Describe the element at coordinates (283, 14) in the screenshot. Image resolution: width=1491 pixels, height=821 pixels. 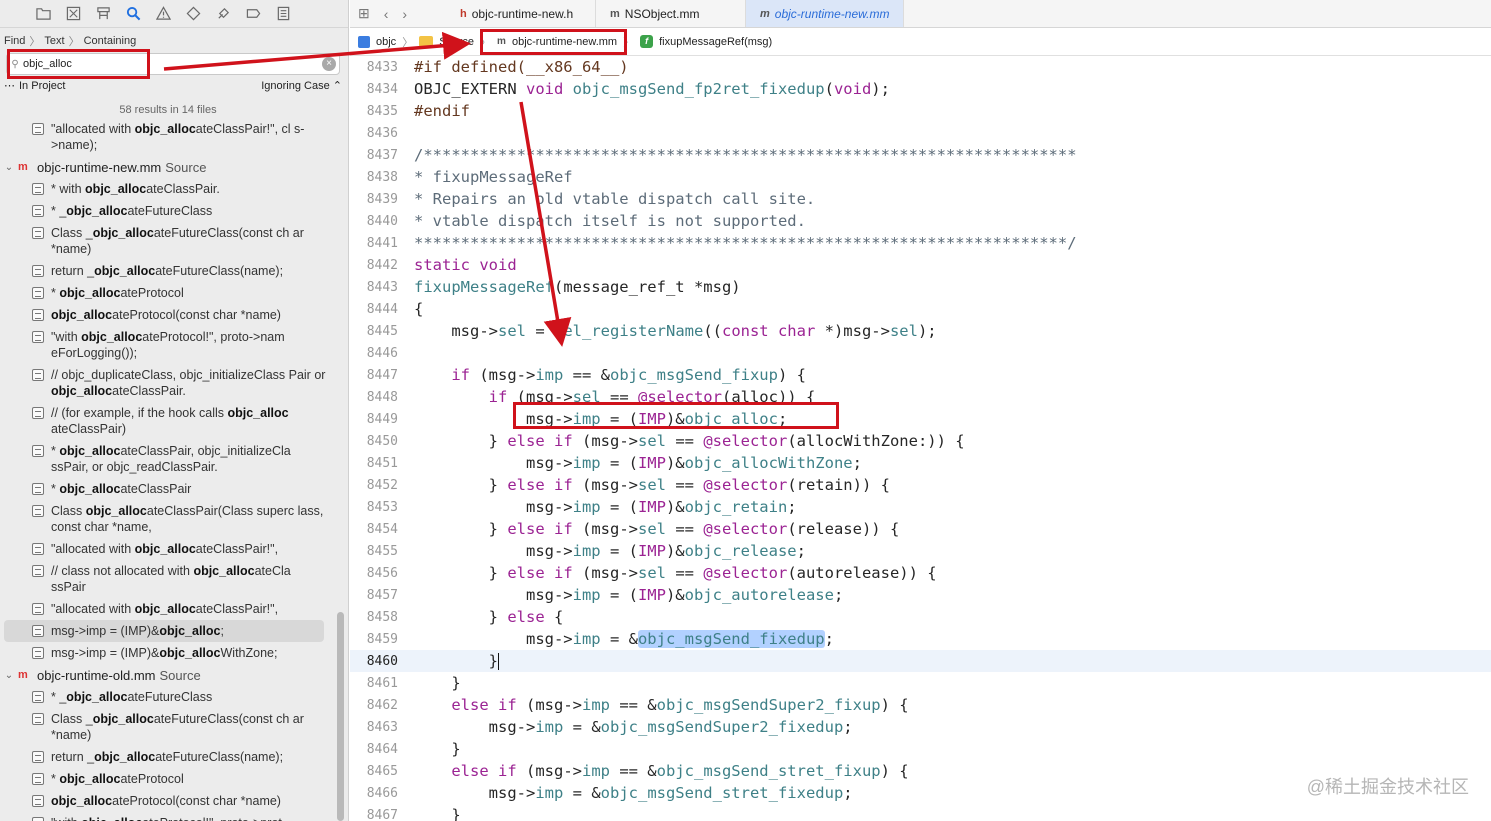
I see `report-icon` at that location.